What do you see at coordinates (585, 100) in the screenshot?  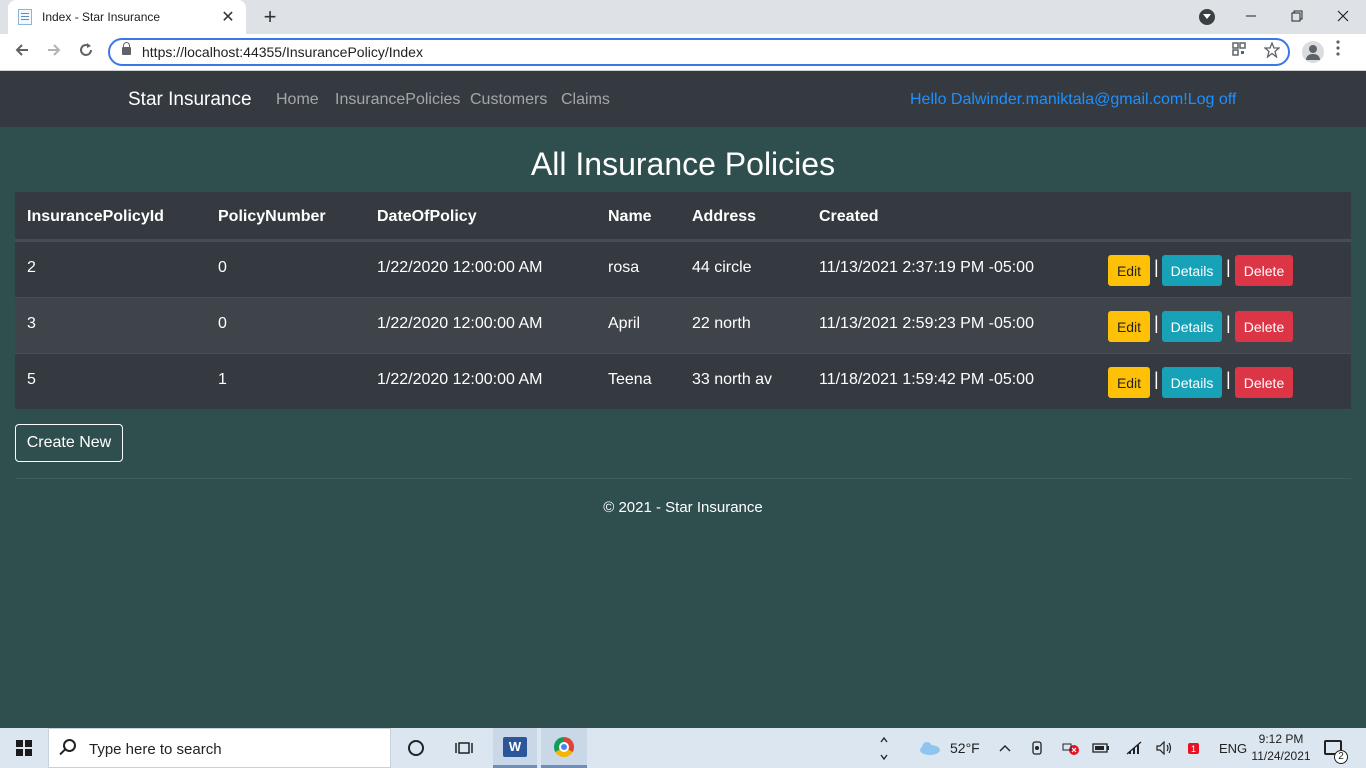 I see `nav-link-claims: Claims` at bounding box center [585, 100].